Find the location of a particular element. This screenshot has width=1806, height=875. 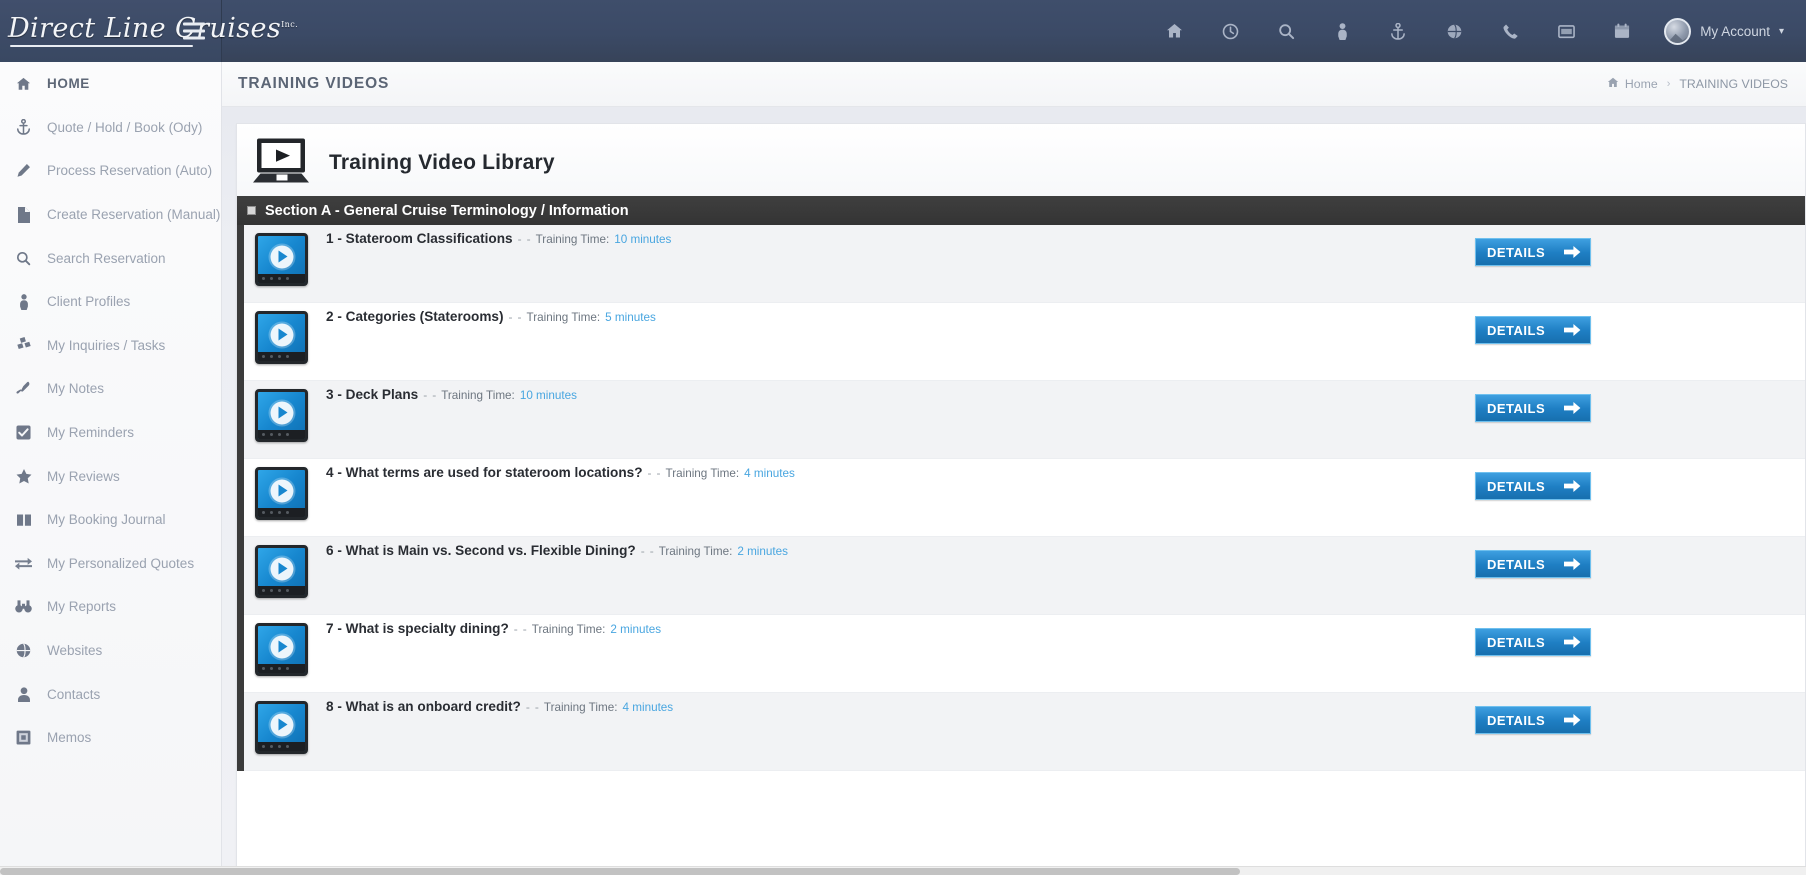

logo: Direct Line CruisesInc. is located at coordinates (153, 31).